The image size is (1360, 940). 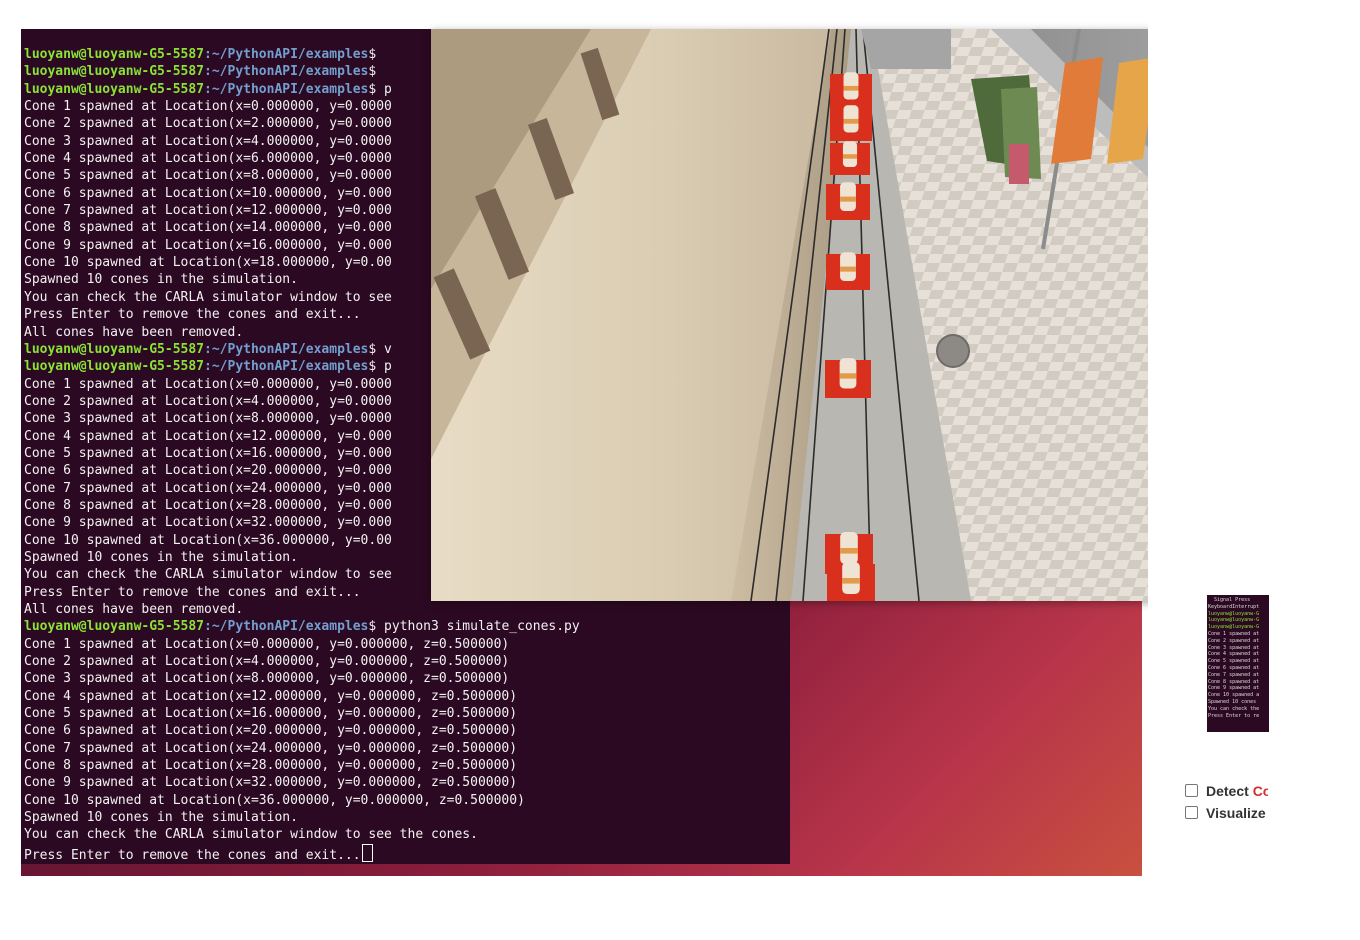 I want to click on visualize-label: Visualize, so click(x=1236, y=813).